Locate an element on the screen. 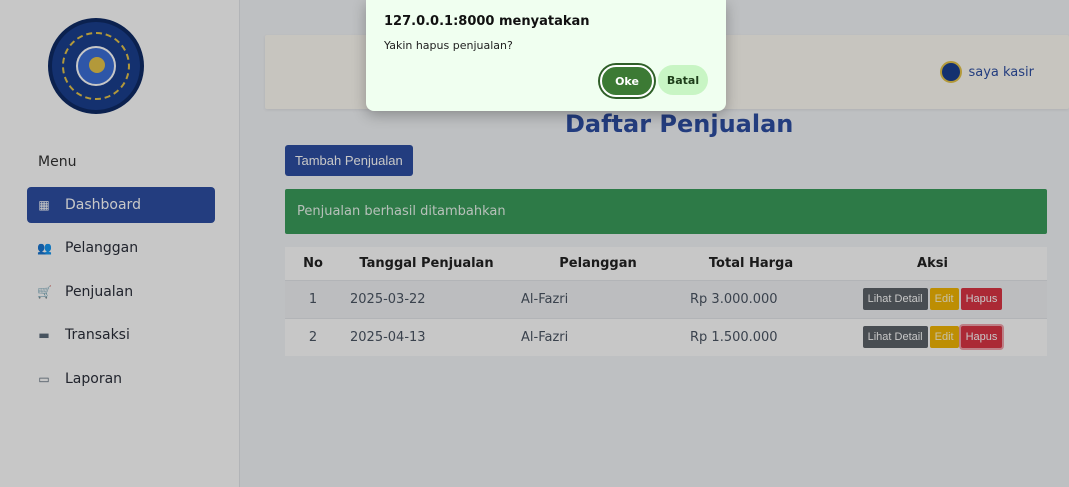 The height and width of the screenshot is (487, 1069). ok-button: Oke is located at coordinates (627, 81).